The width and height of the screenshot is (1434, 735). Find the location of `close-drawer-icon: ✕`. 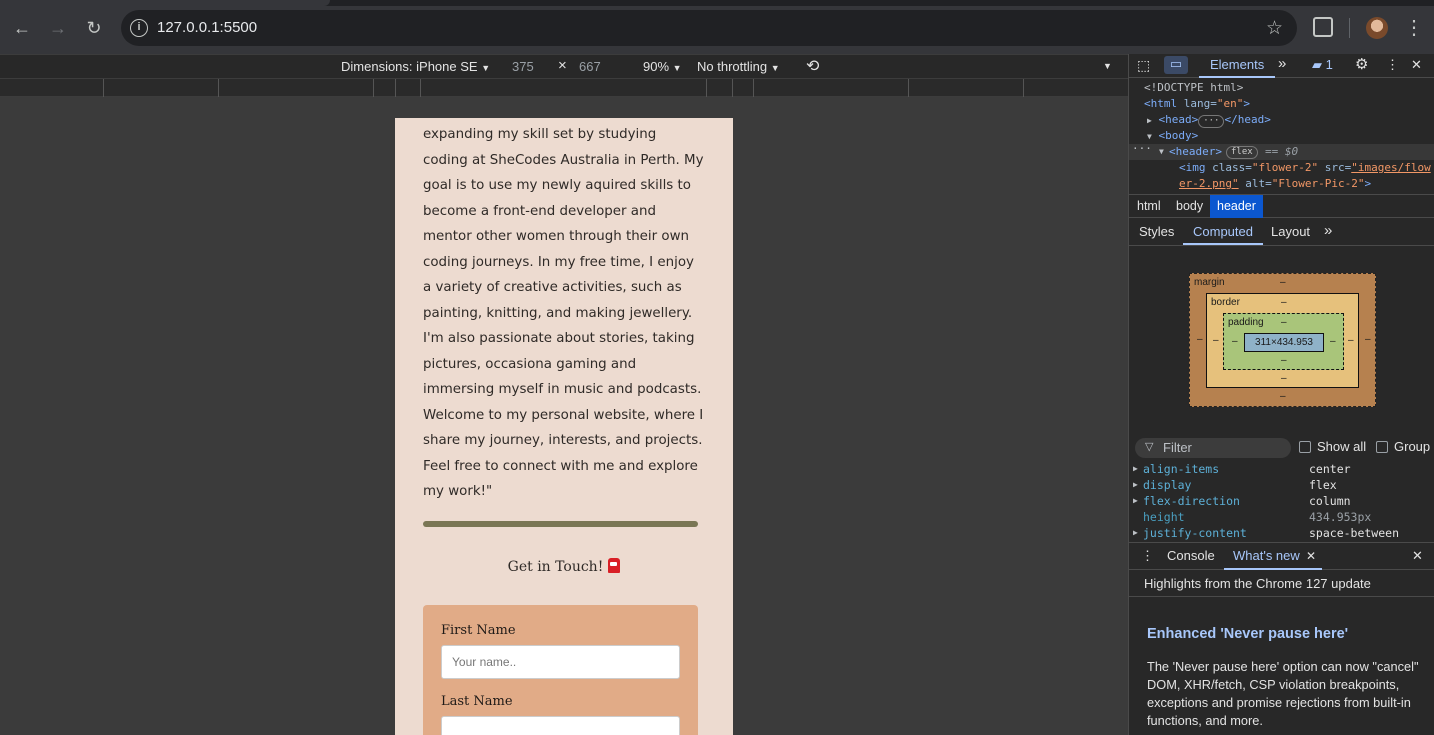

close-drawer-icon: ✕ is located at coordinates (1417, 556).